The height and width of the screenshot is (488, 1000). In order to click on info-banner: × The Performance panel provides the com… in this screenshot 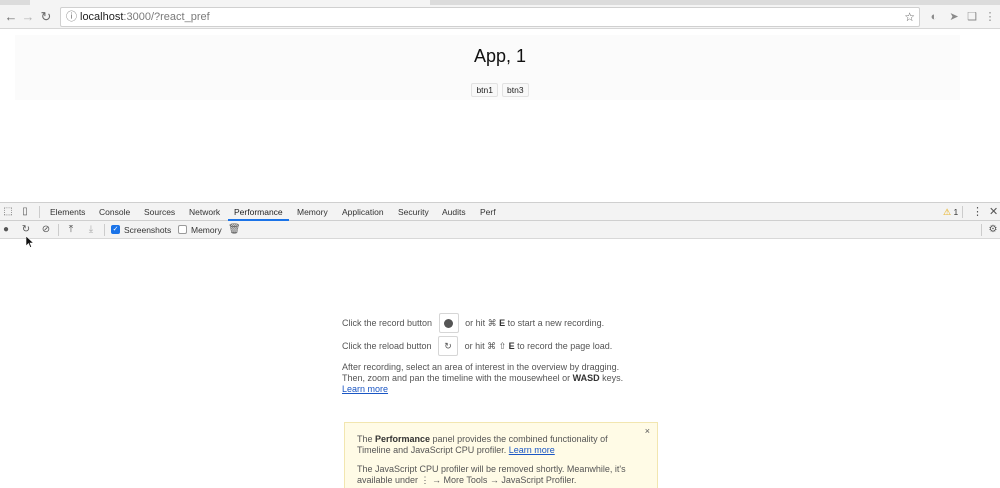, I will do `click(501, 455)`.